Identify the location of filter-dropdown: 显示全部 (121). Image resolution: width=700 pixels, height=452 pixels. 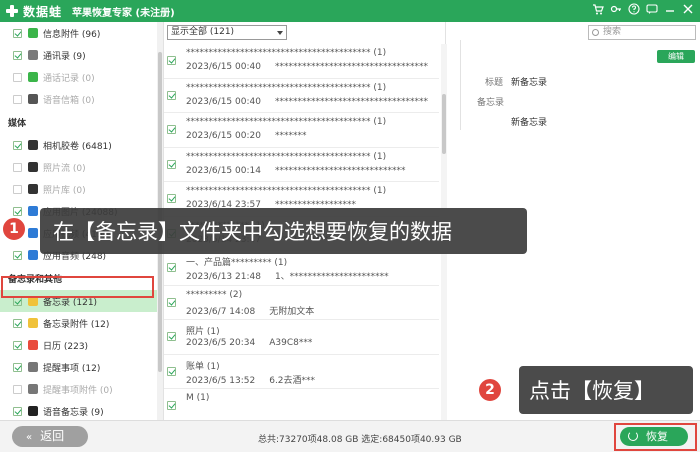
(227, 32).